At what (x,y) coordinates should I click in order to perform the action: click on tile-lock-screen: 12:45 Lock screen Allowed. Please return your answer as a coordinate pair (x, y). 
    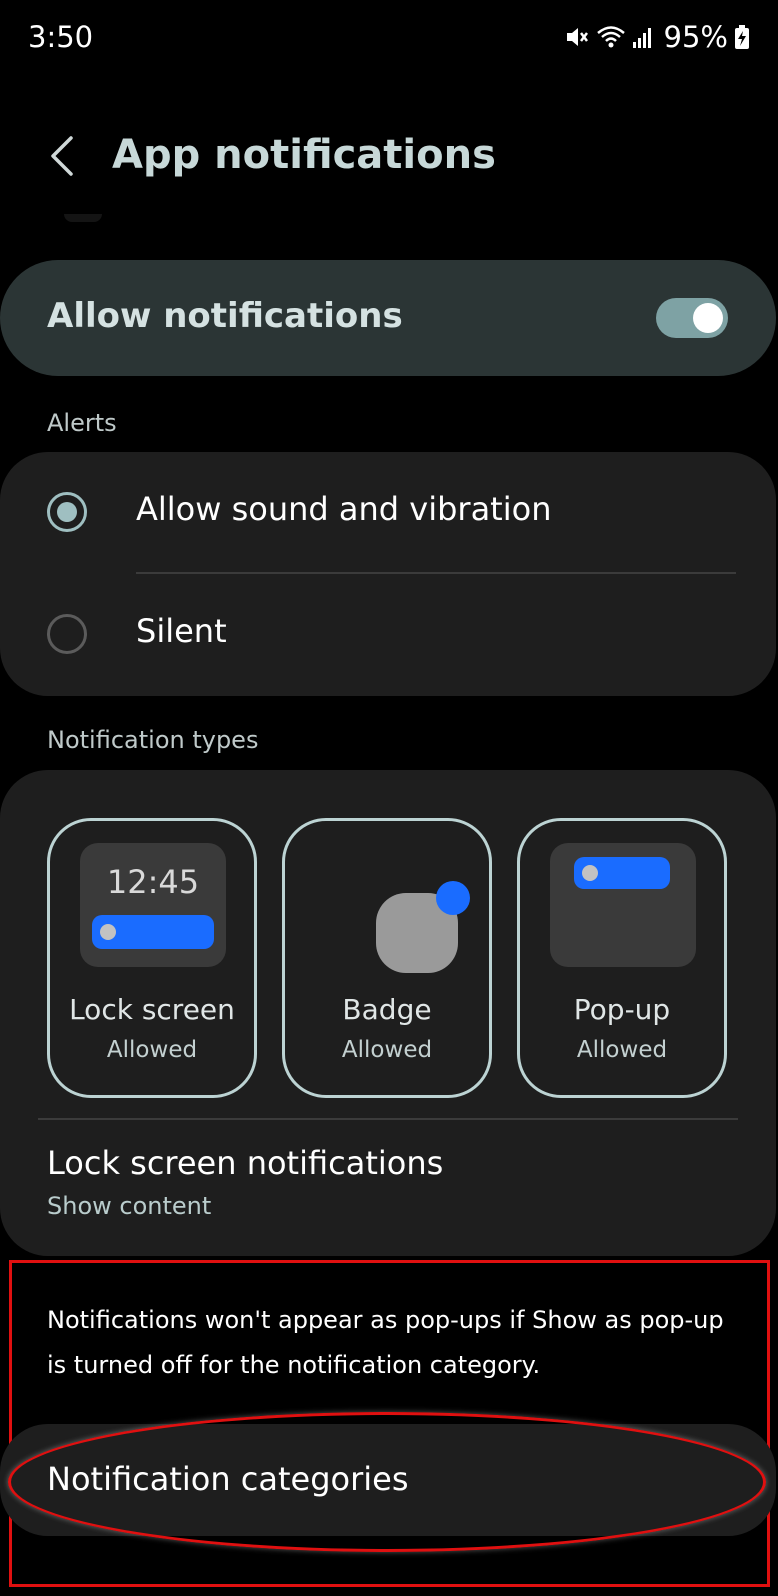
    Looking at the image, I should click on (152, 958).